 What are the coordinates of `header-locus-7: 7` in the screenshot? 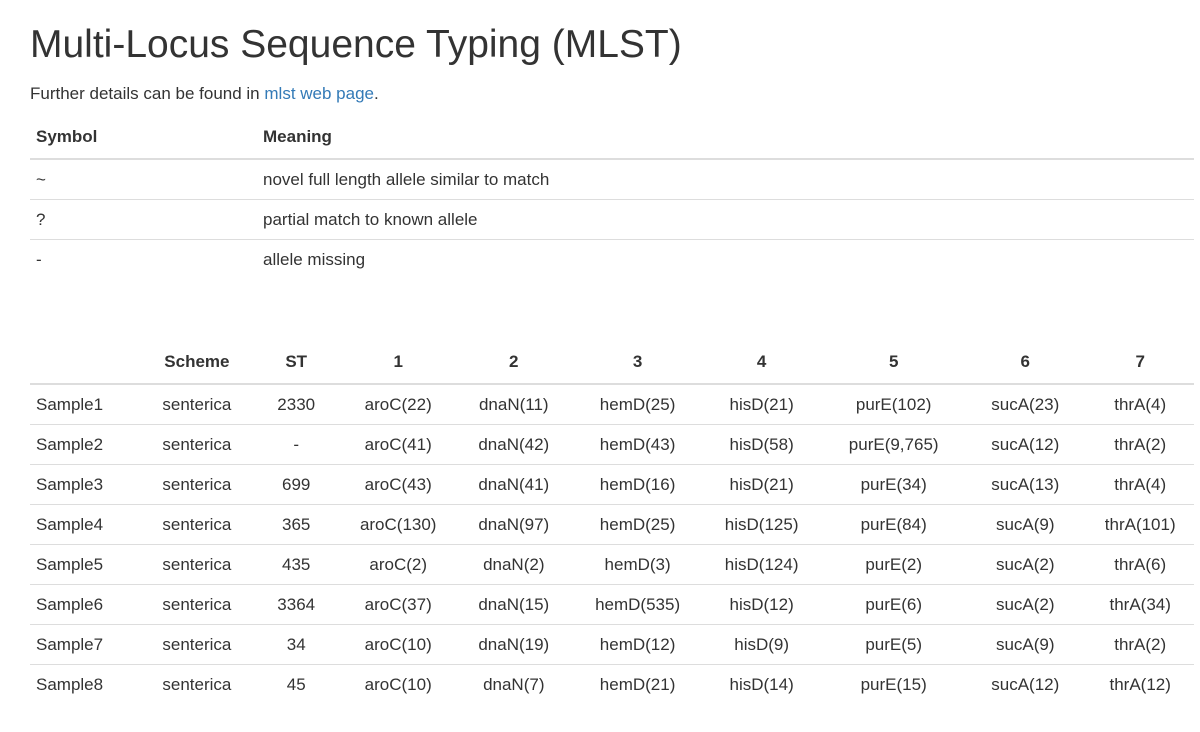 It's located at (1140, 363).